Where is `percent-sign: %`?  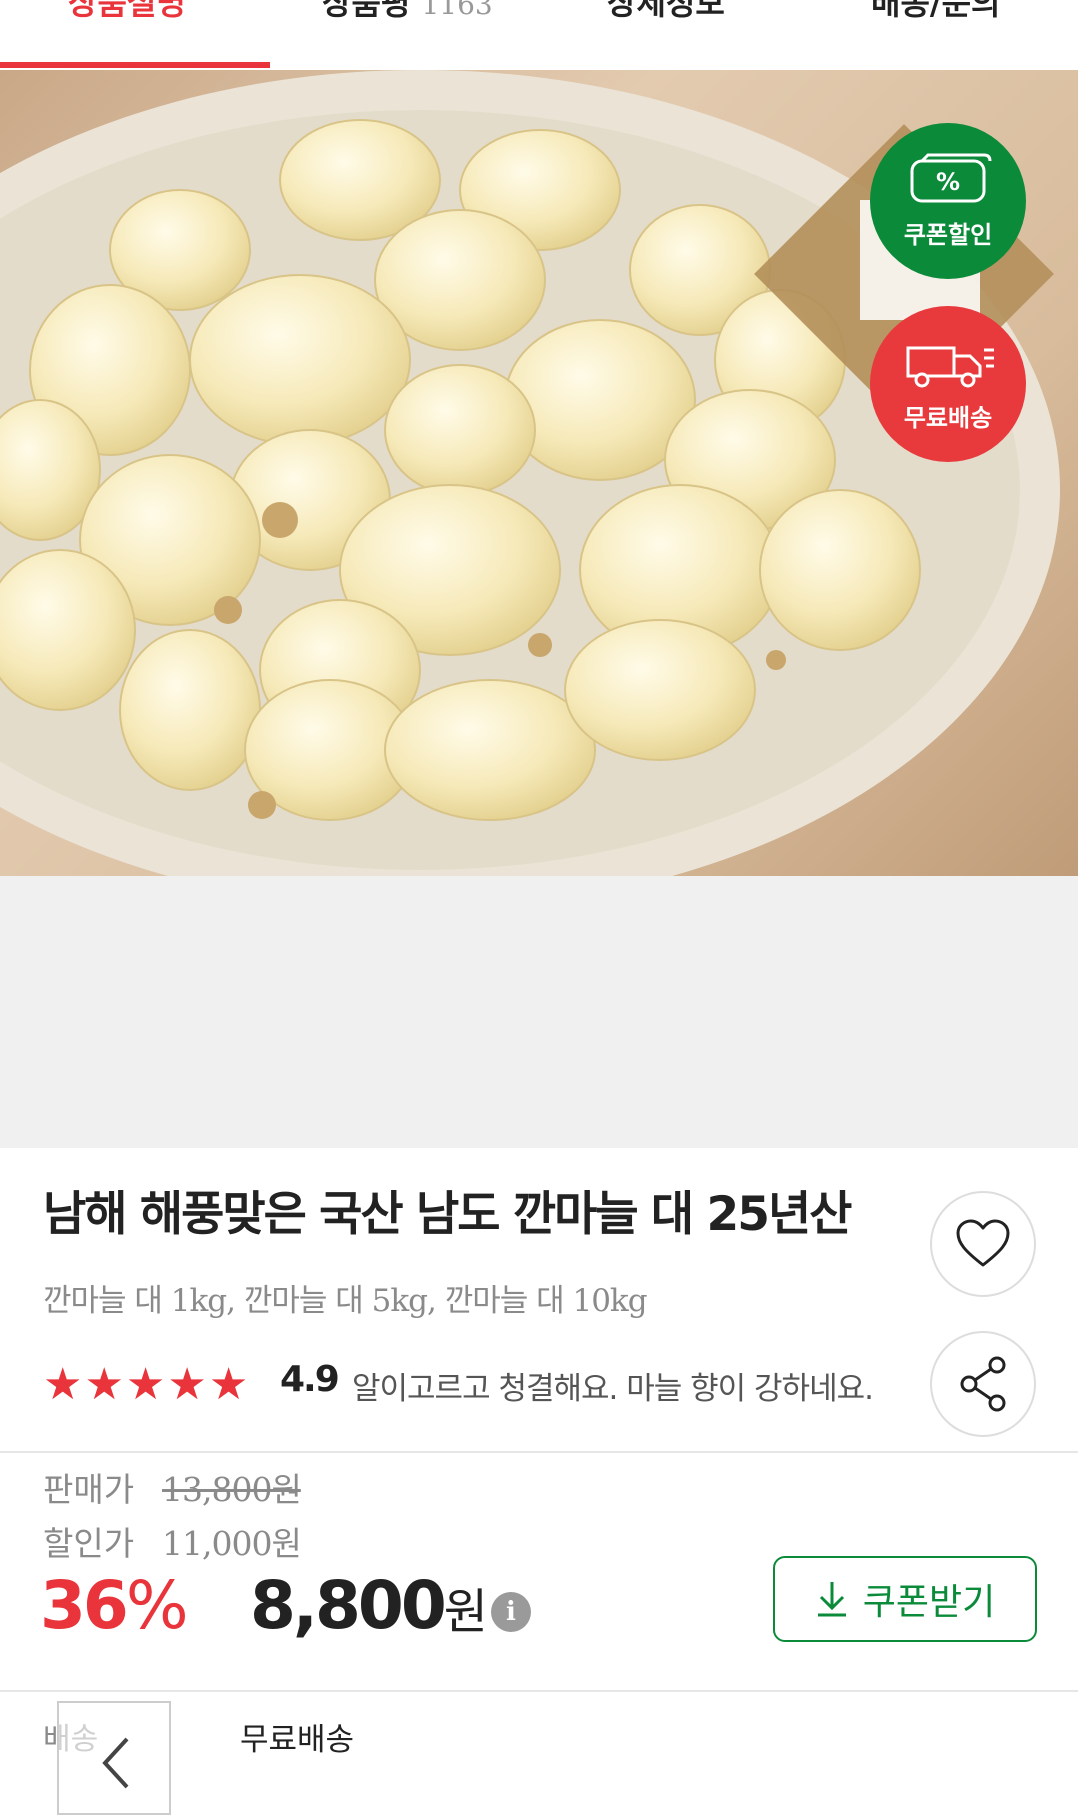
percent-sign: % is located at coordinates (157, 1605).